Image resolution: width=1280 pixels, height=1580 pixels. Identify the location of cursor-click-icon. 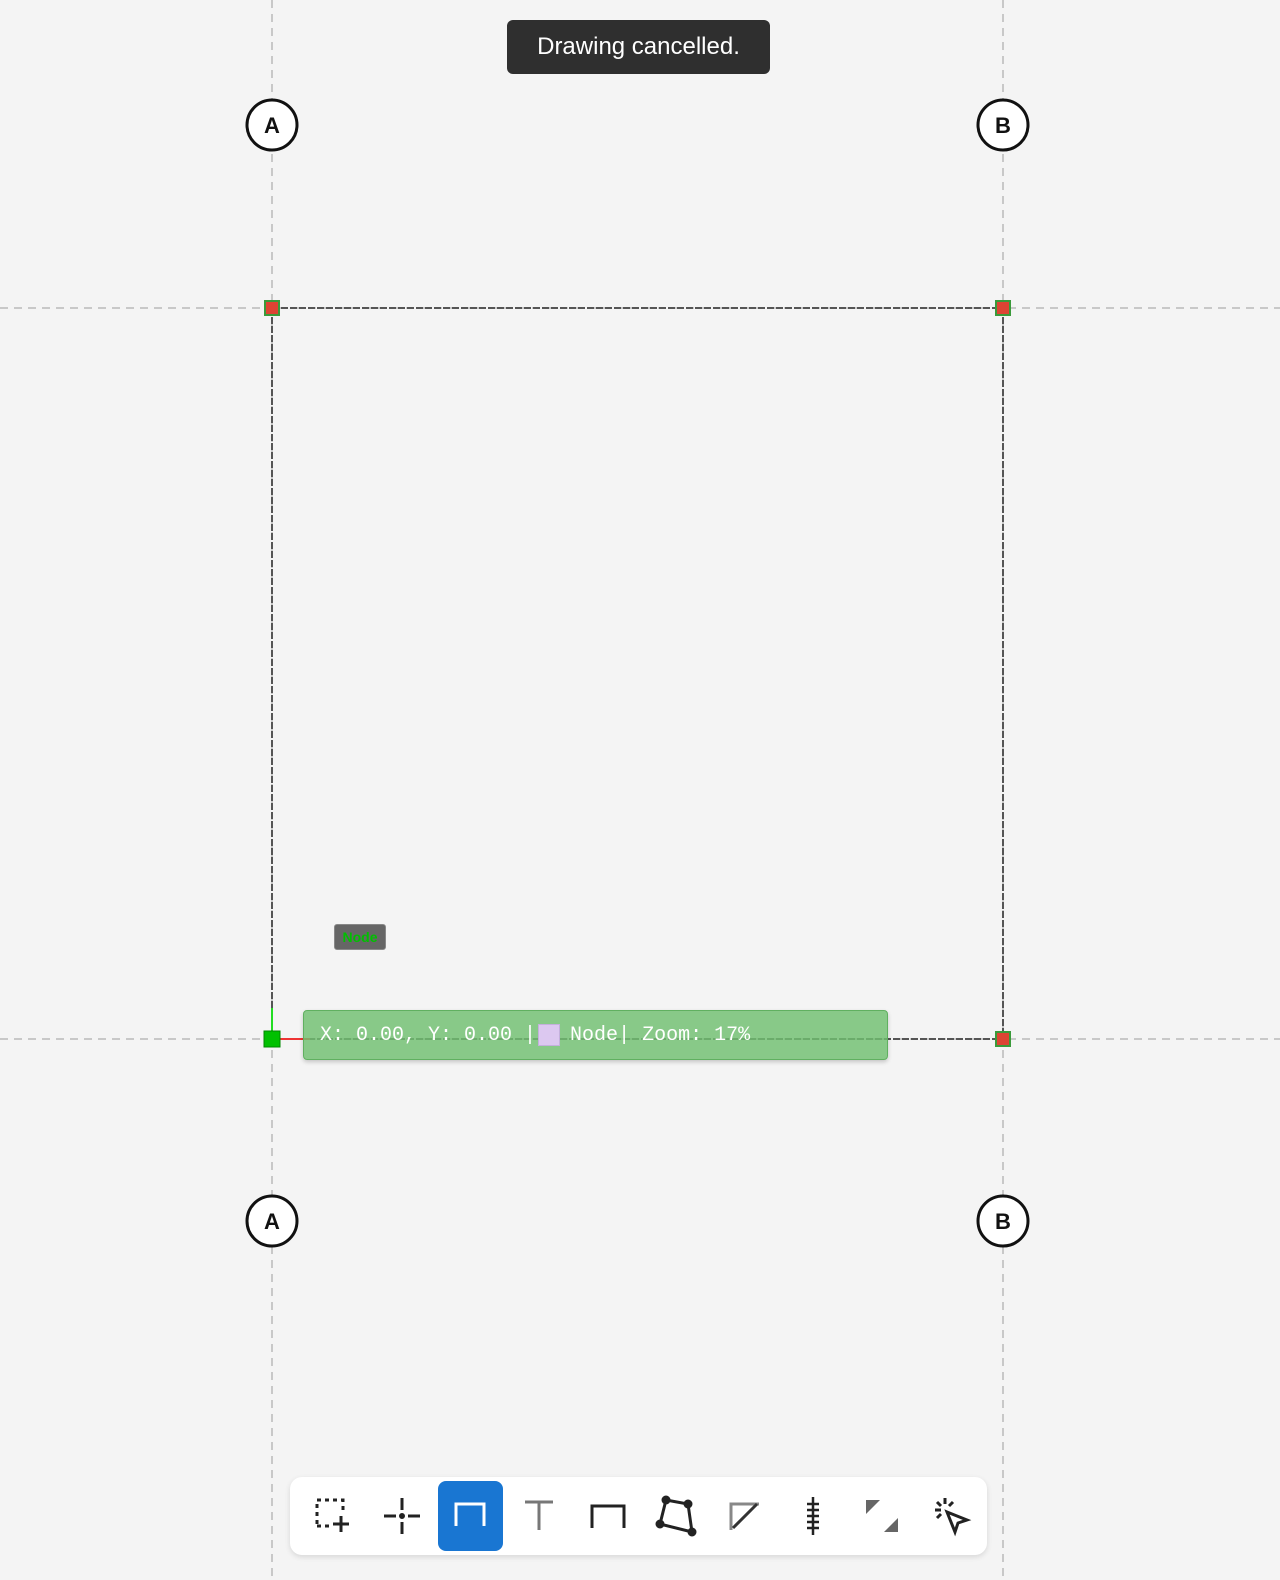
(952, 1517).